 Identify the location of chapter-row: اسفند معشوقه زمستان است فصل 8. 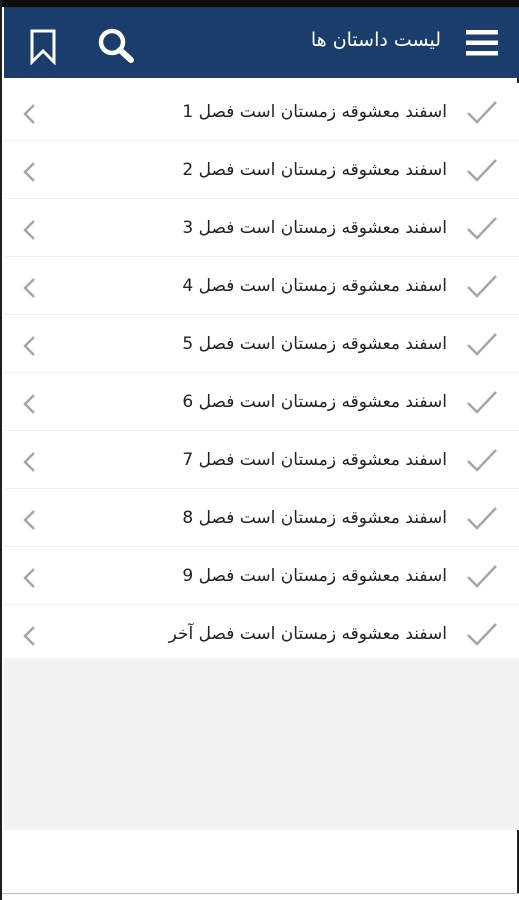
(261, 518).